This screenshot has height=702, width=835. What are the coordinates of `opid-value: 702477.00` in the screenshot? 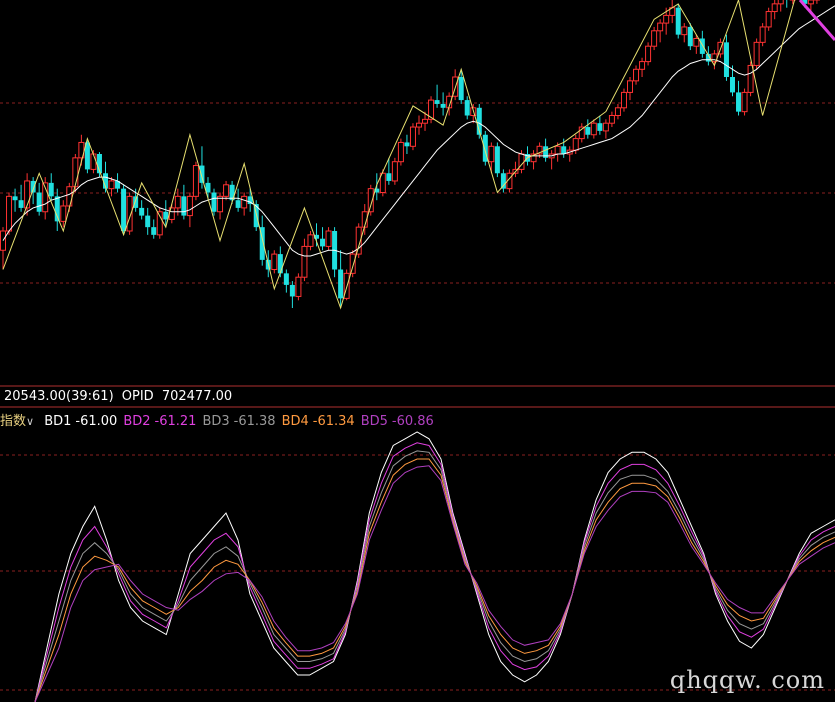 It's located at (197, 396).